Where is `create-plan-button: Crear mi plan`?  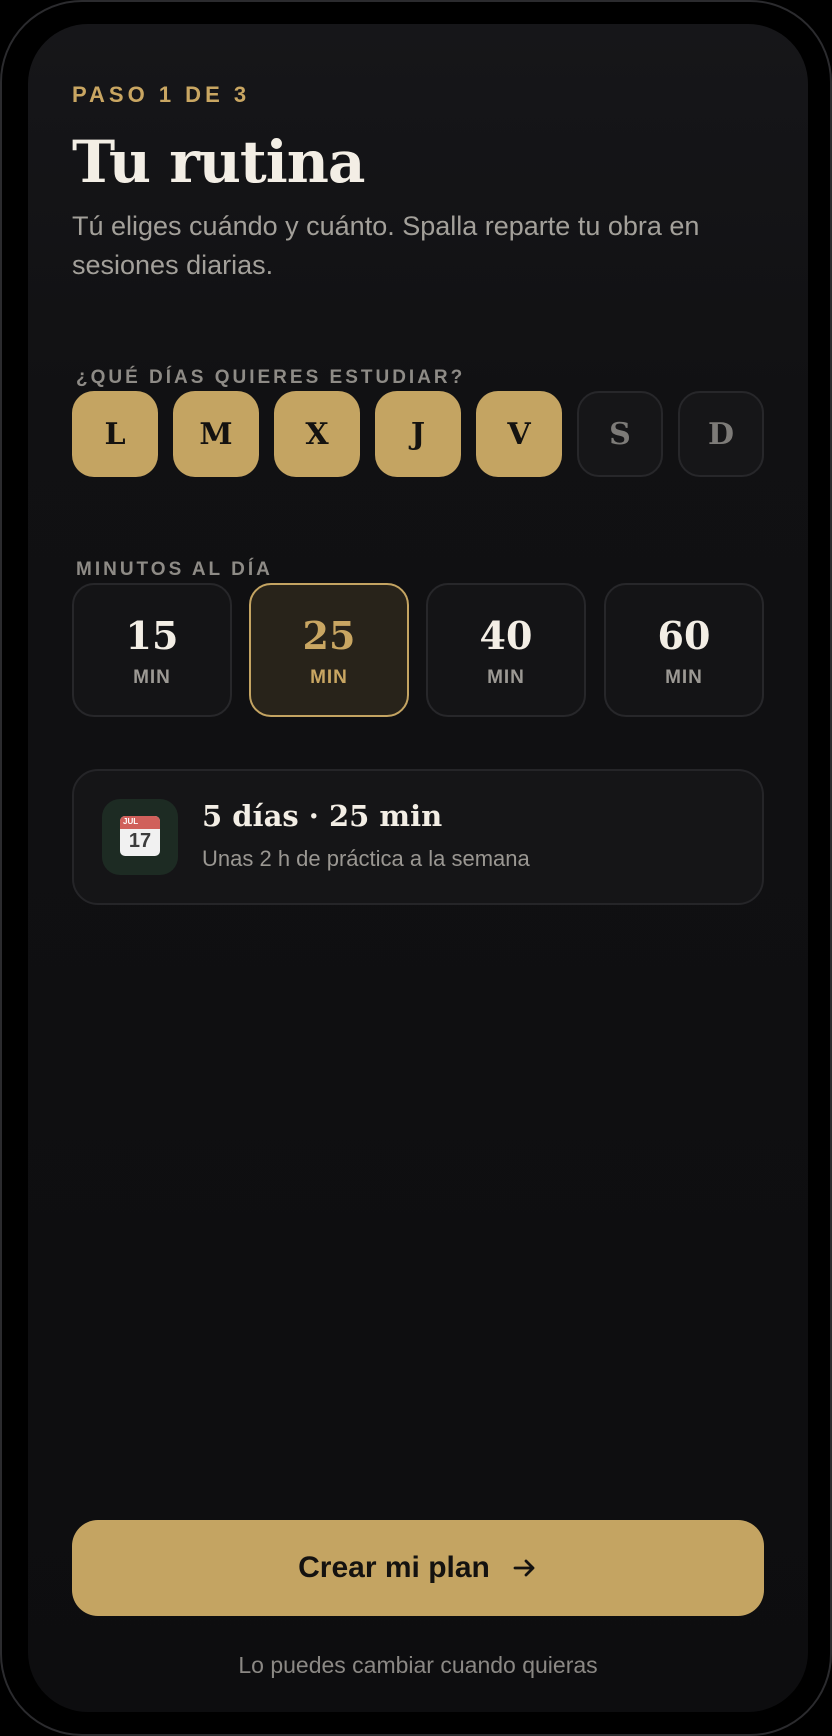
create-plan-button: Crear mi plan is located at coordinates (418, 1568).